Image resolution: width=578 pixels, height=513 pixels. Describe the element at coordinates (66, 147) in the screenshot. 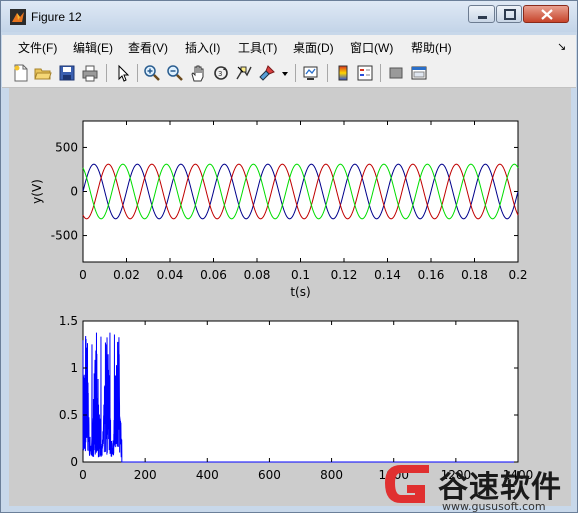

I see `y-tick-label: 500` at that location.